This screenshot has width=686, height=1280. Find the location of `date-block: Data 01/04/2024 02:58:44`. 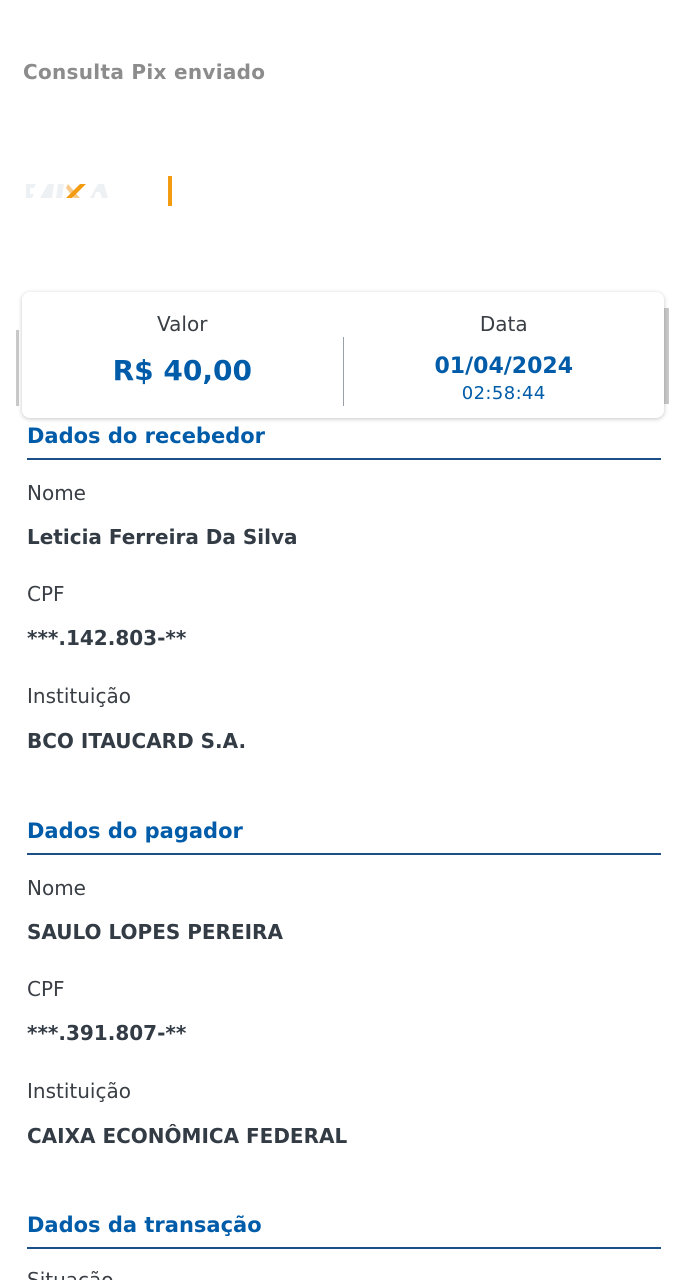

date-block: Data 01/04/2024 02:58:44 is located at coordinates (504, 355).